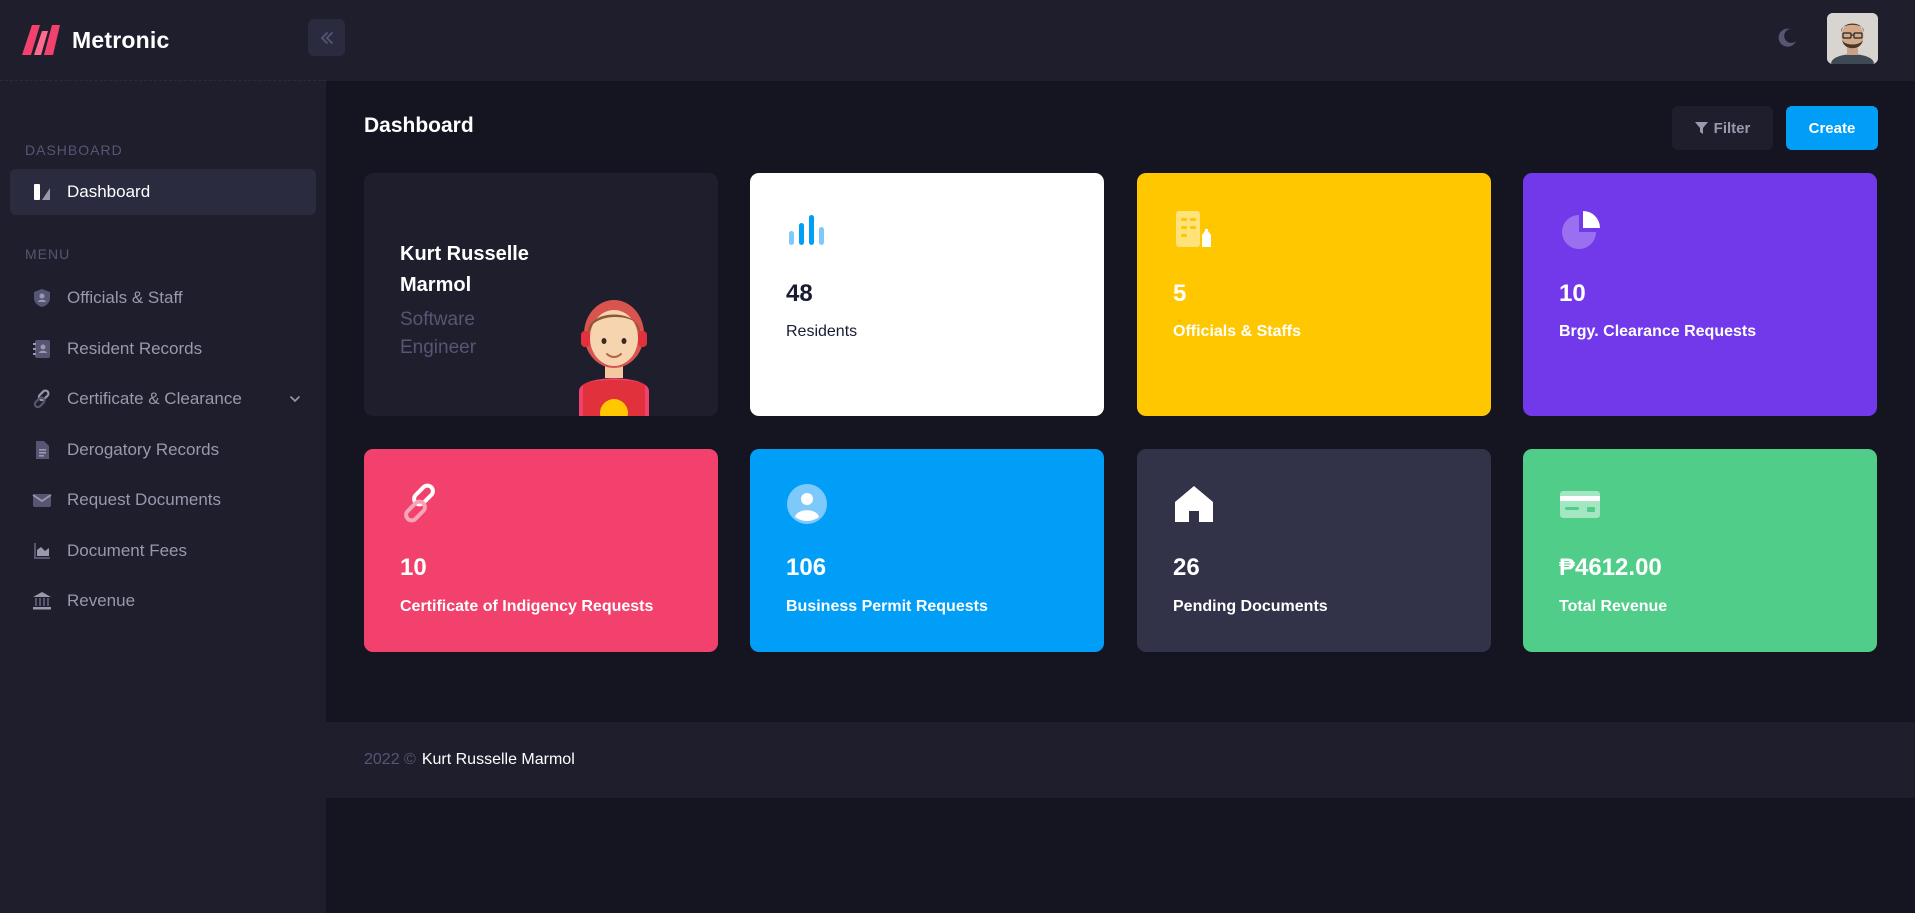  I want to click on profile-name: Kurt Russelle Marmol, so click(464, 269).